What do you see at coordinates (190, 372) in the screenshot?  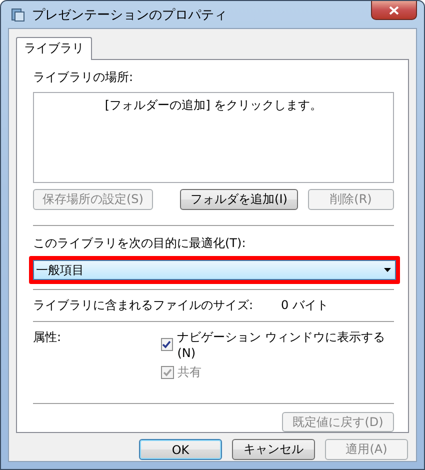 I see `checkbox-label: 共有` at bounding box center [190, 372].